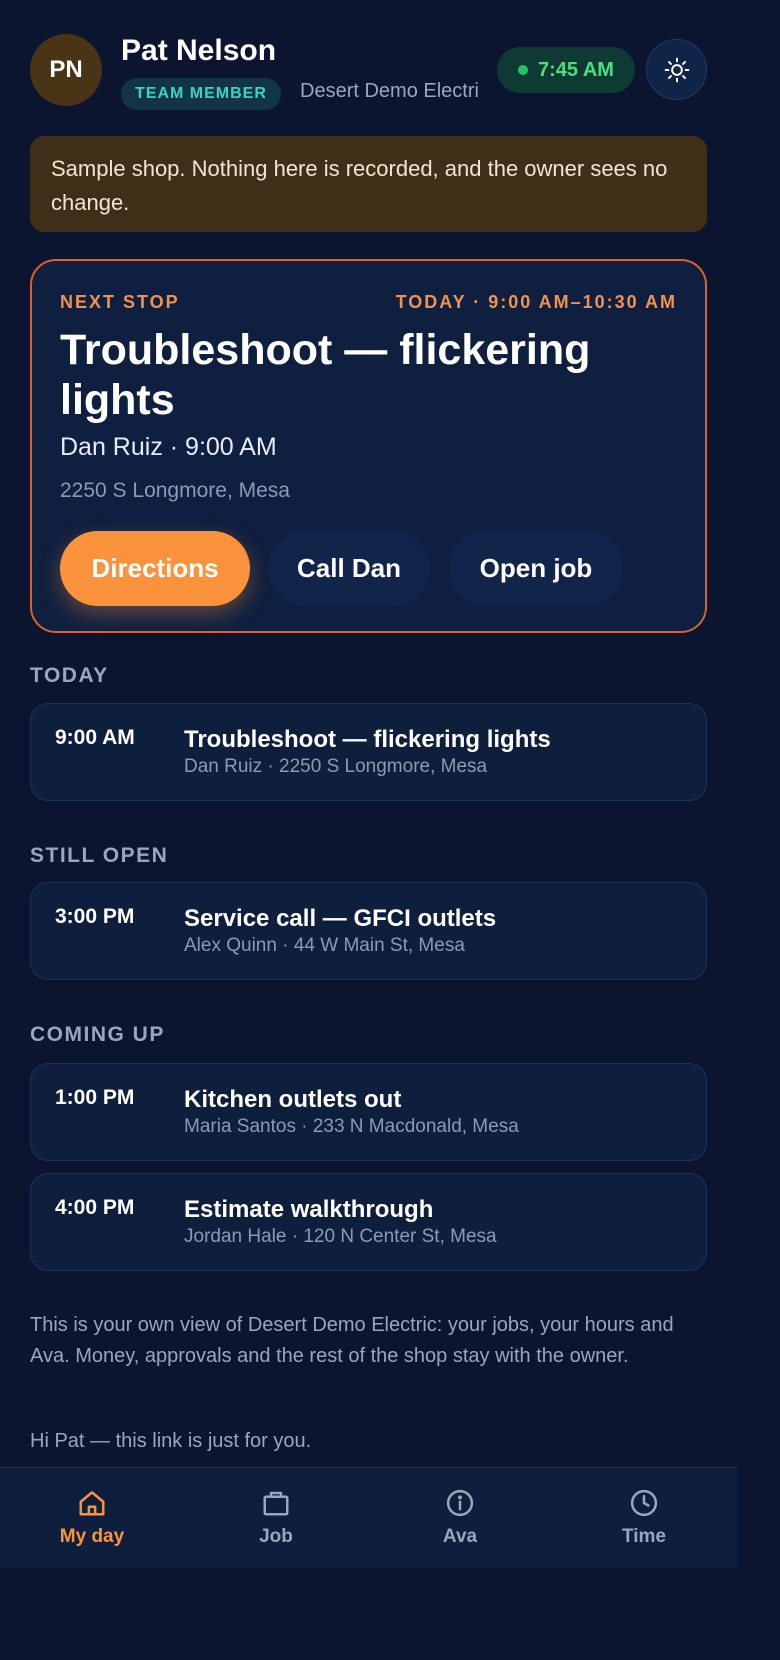 This screenshot has width=780, height=1660. I want to click on section-title-still-open: STILL OPEN, so click(99, 855).